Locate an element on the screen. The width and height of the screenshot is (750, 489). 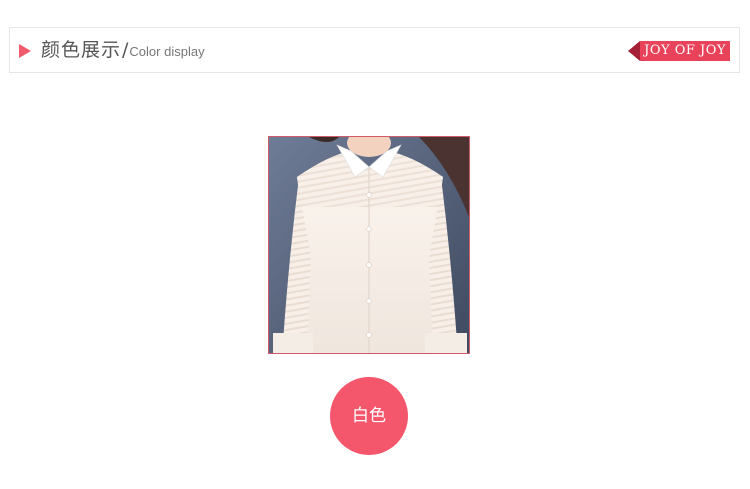
product-photo is located at coordinates (369, 245).